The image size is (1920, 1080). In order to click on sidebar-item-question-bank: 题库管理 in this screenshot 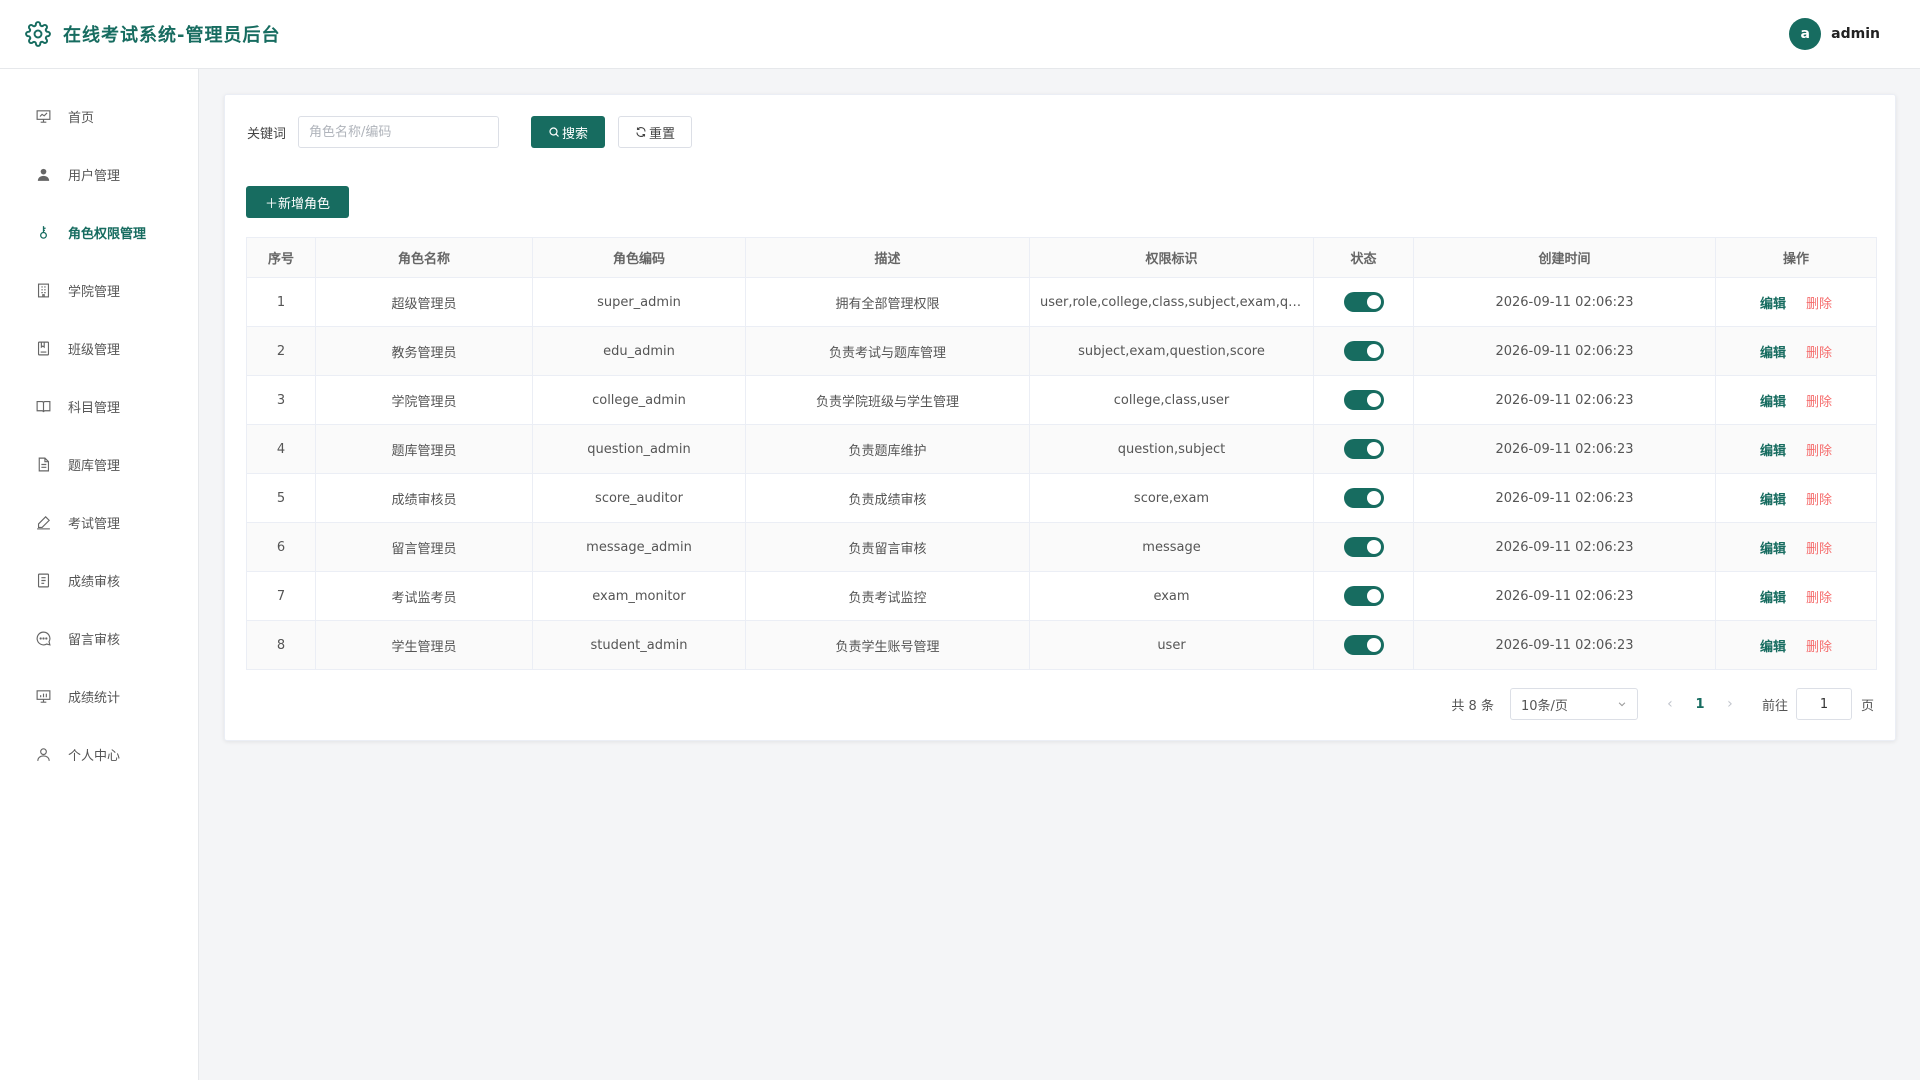, I will do `click(99, 464)`.